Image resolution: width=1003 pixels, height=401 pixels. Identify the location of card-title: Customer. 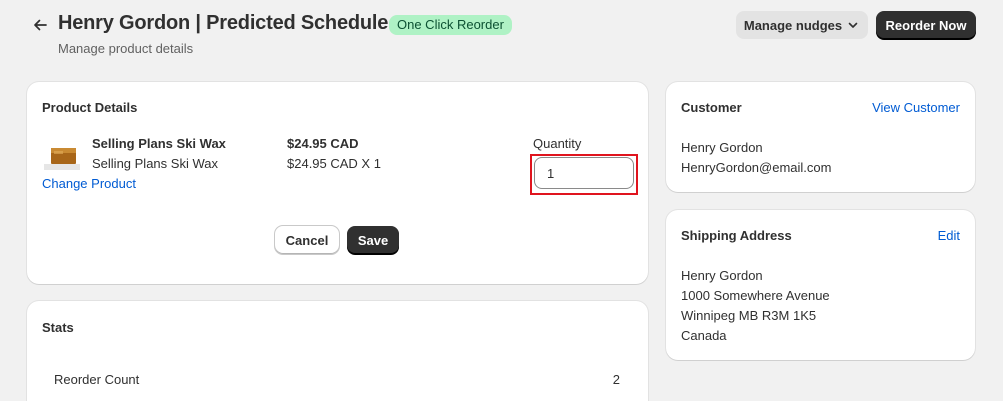
(711, 107).